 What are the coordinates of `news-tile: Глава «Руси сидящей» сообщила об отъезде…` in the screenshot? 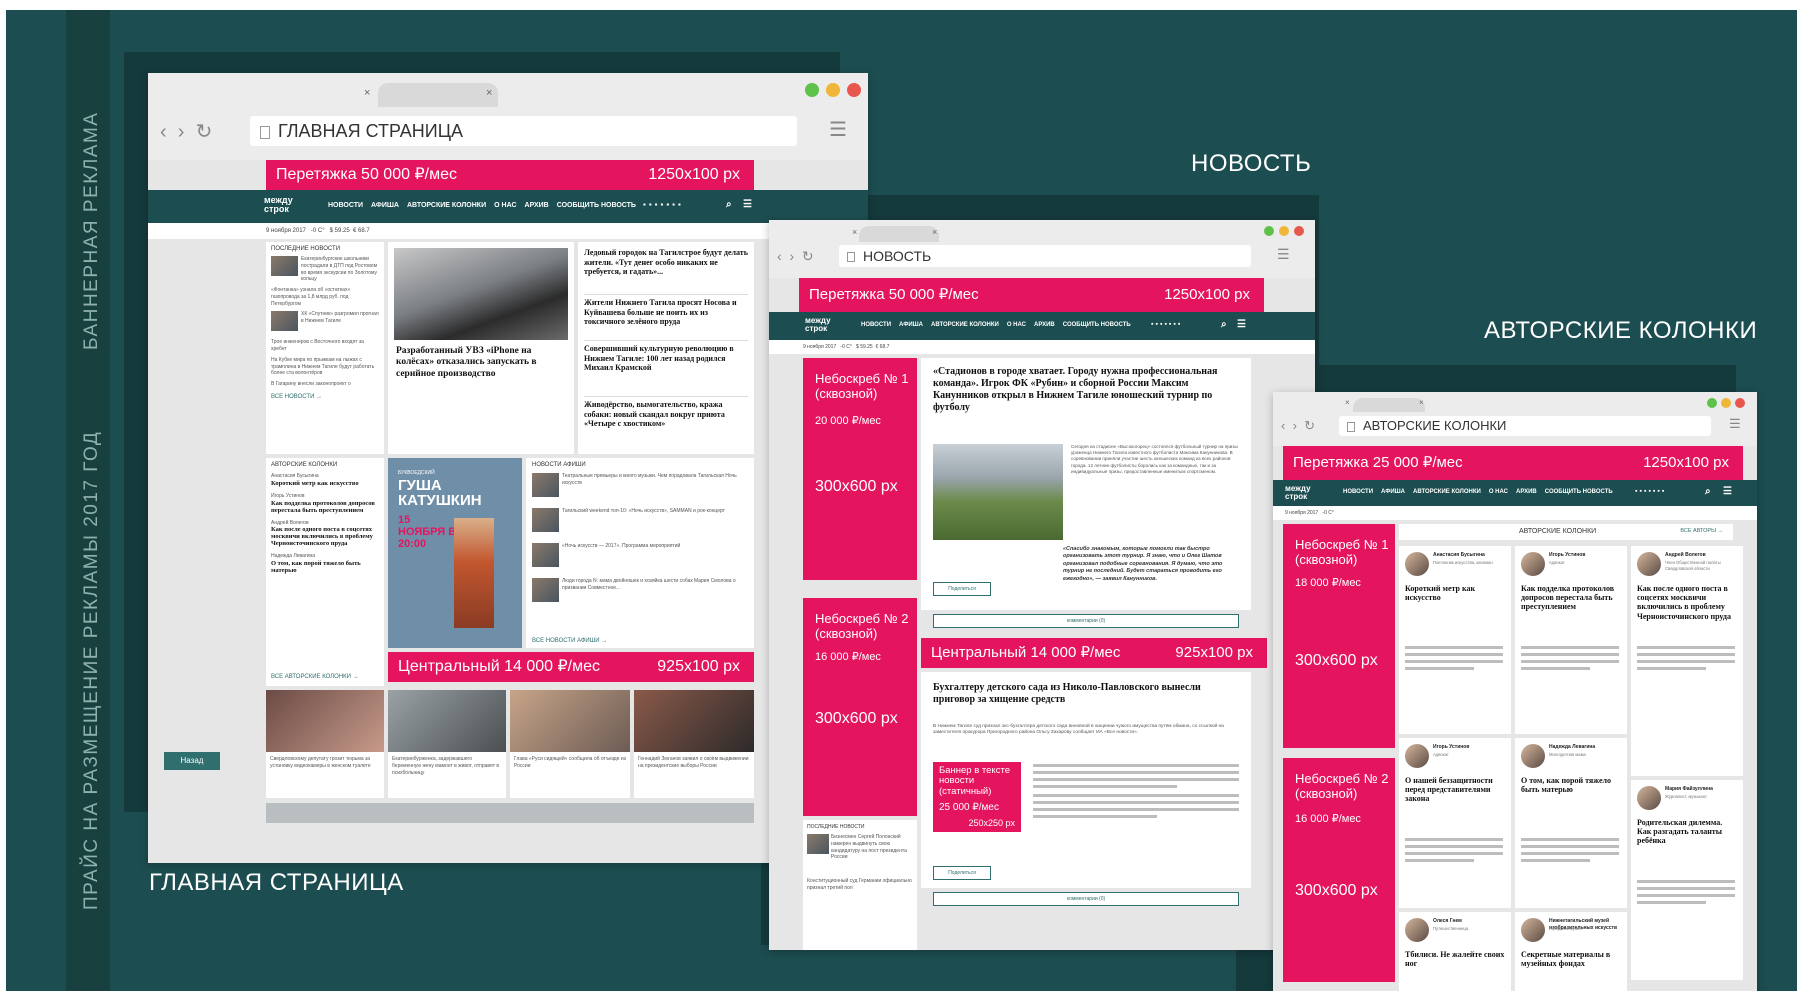 It's located at (570, 744).